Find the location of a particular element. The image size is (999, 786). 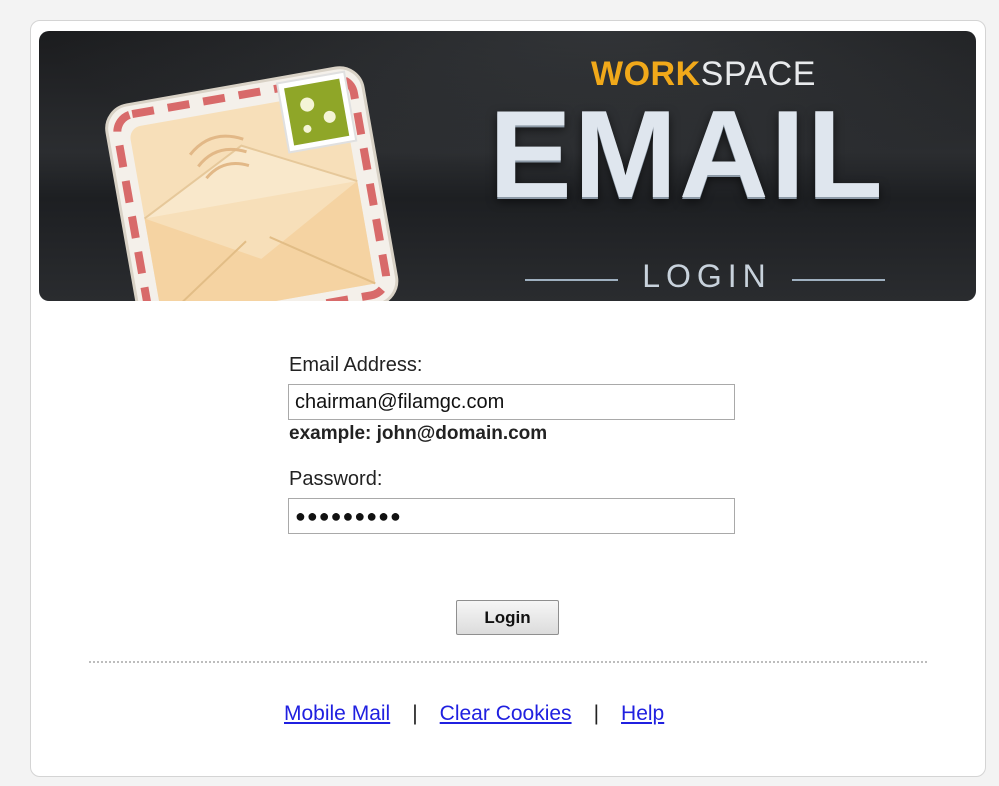

email-address-label: Email Address: is located at coordinates (356, 365).